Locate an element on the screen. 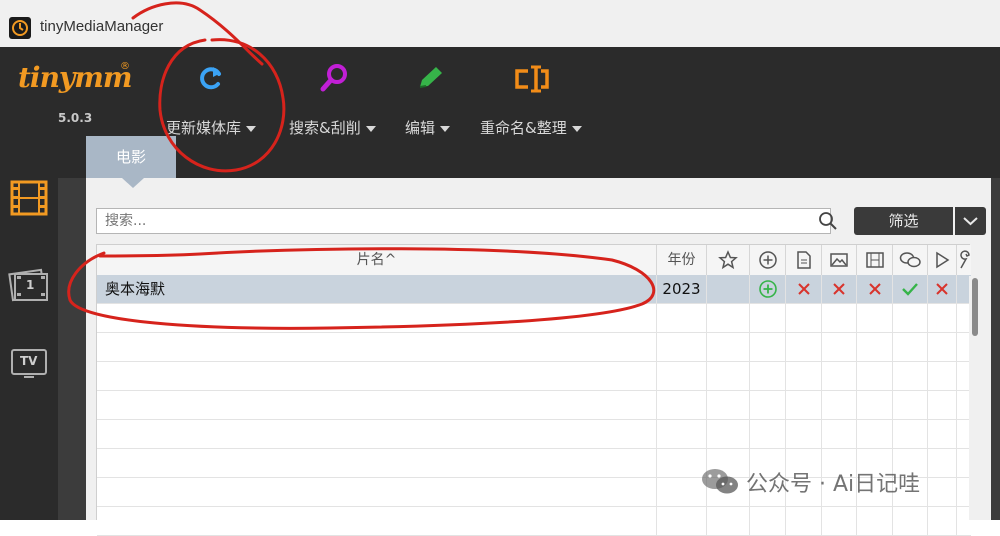 This screenshot has width=1000, height=536. column-new is located at coordinates (768, 260).